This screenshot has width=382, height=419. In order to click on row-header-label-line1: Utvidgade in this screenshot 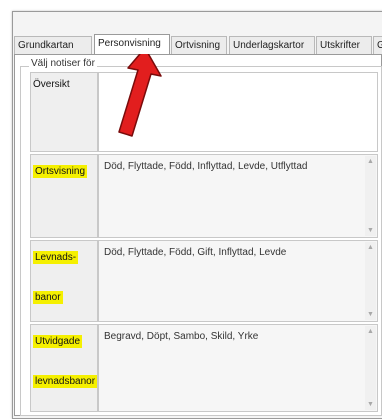, I will do `click(58, 341)`.